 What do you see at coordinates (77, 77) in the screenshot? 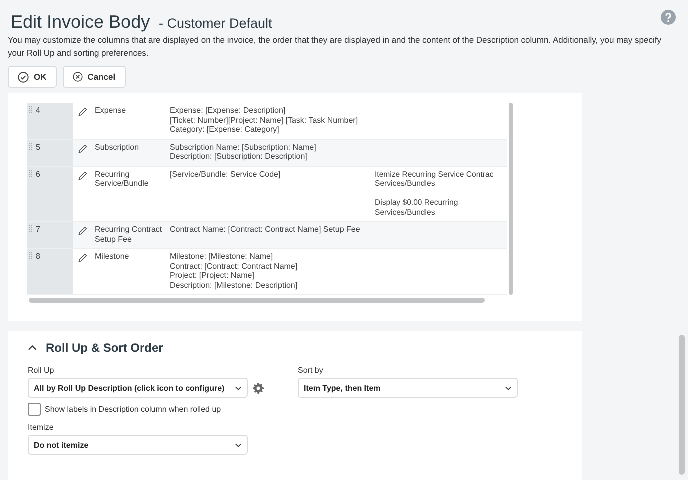
I see `x-circle-icon` at bounding box center [77, 77].